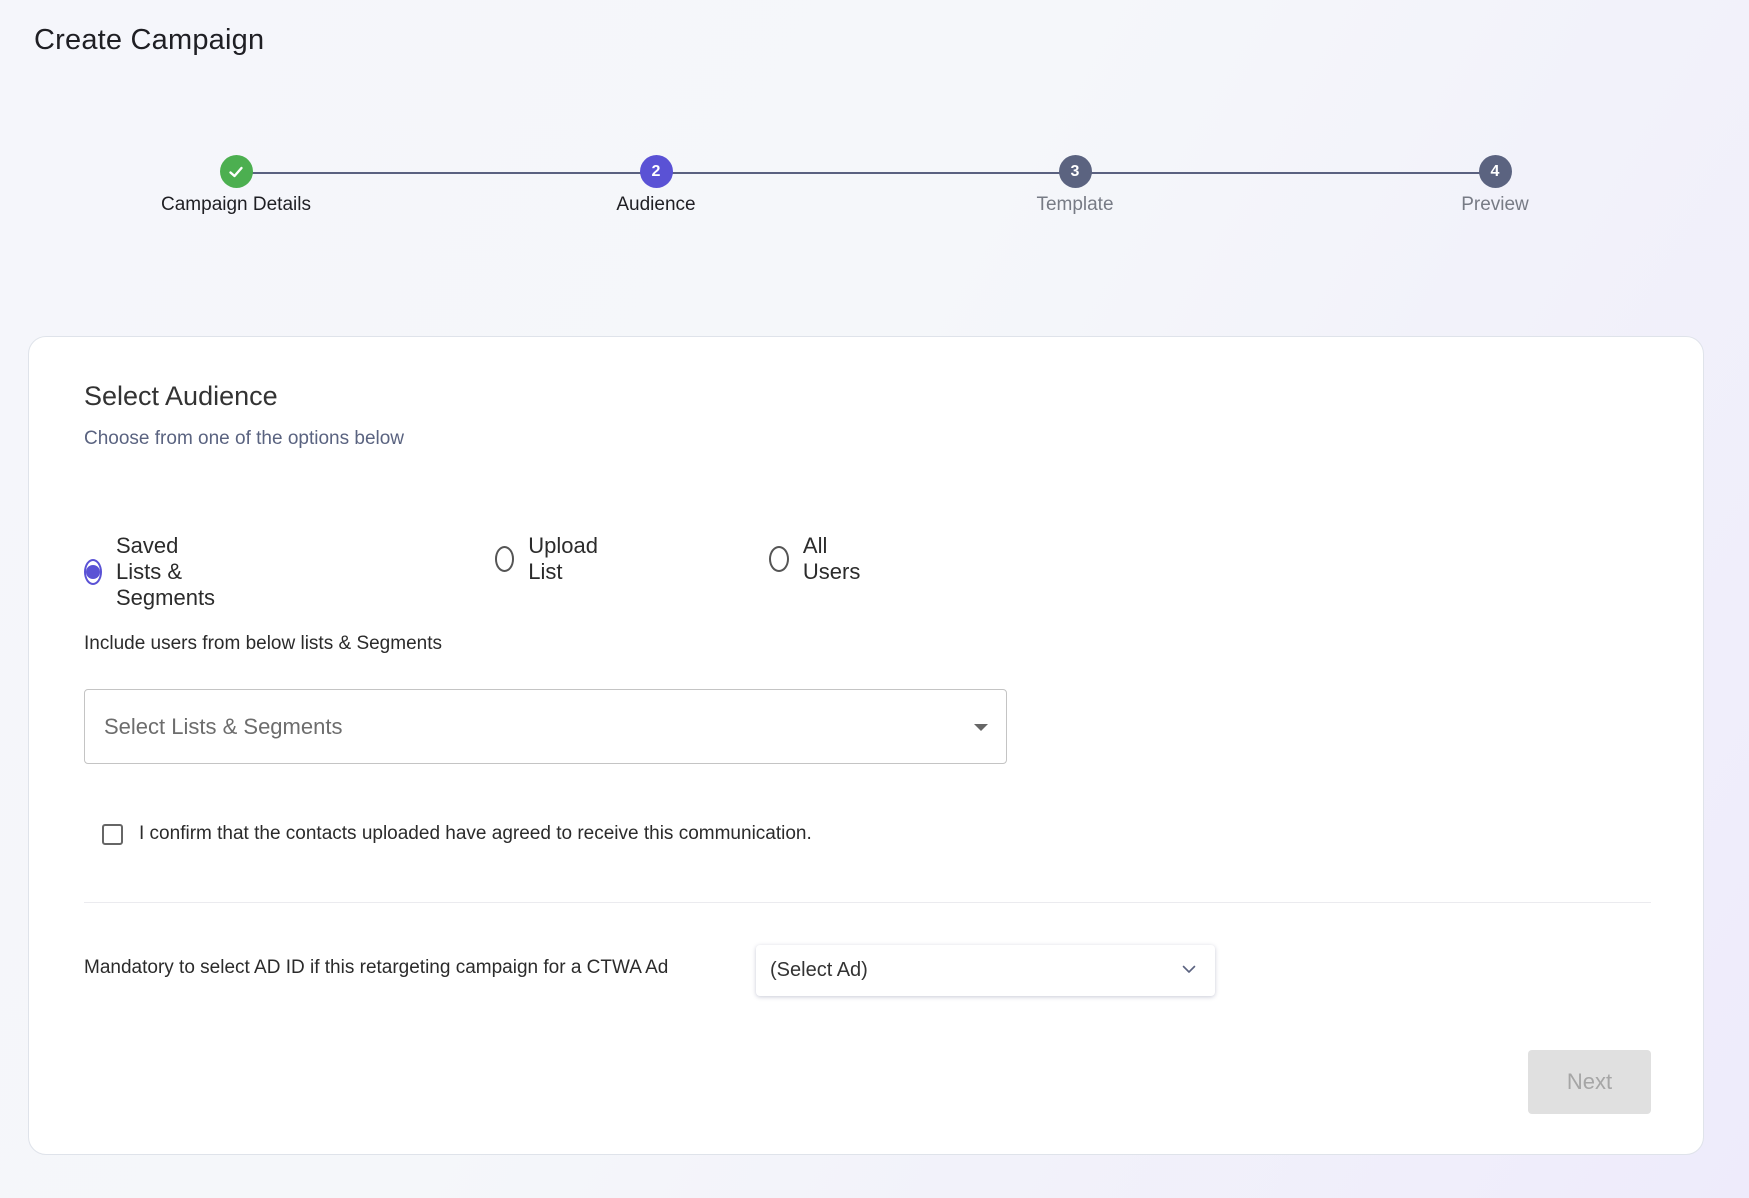  I want to click on lists-segments-select: Select Lists & Segments, so click(545, 726).